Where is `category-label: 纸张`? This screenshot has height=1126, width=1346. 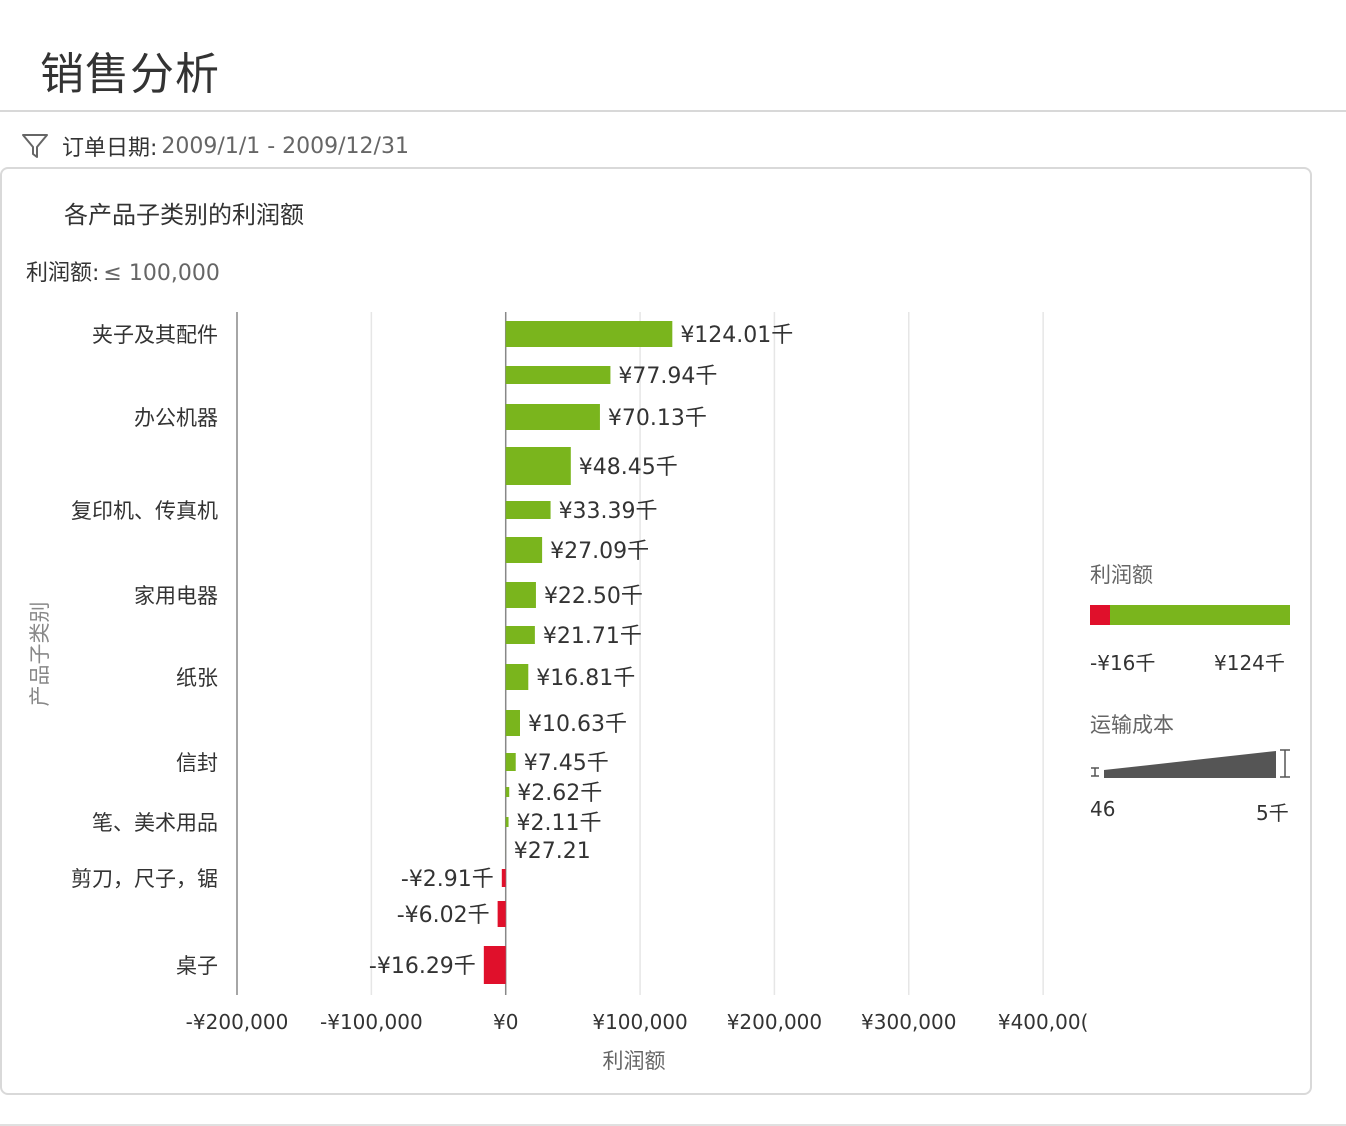 category-label: 纸张 is located at coordinates (197, 678).